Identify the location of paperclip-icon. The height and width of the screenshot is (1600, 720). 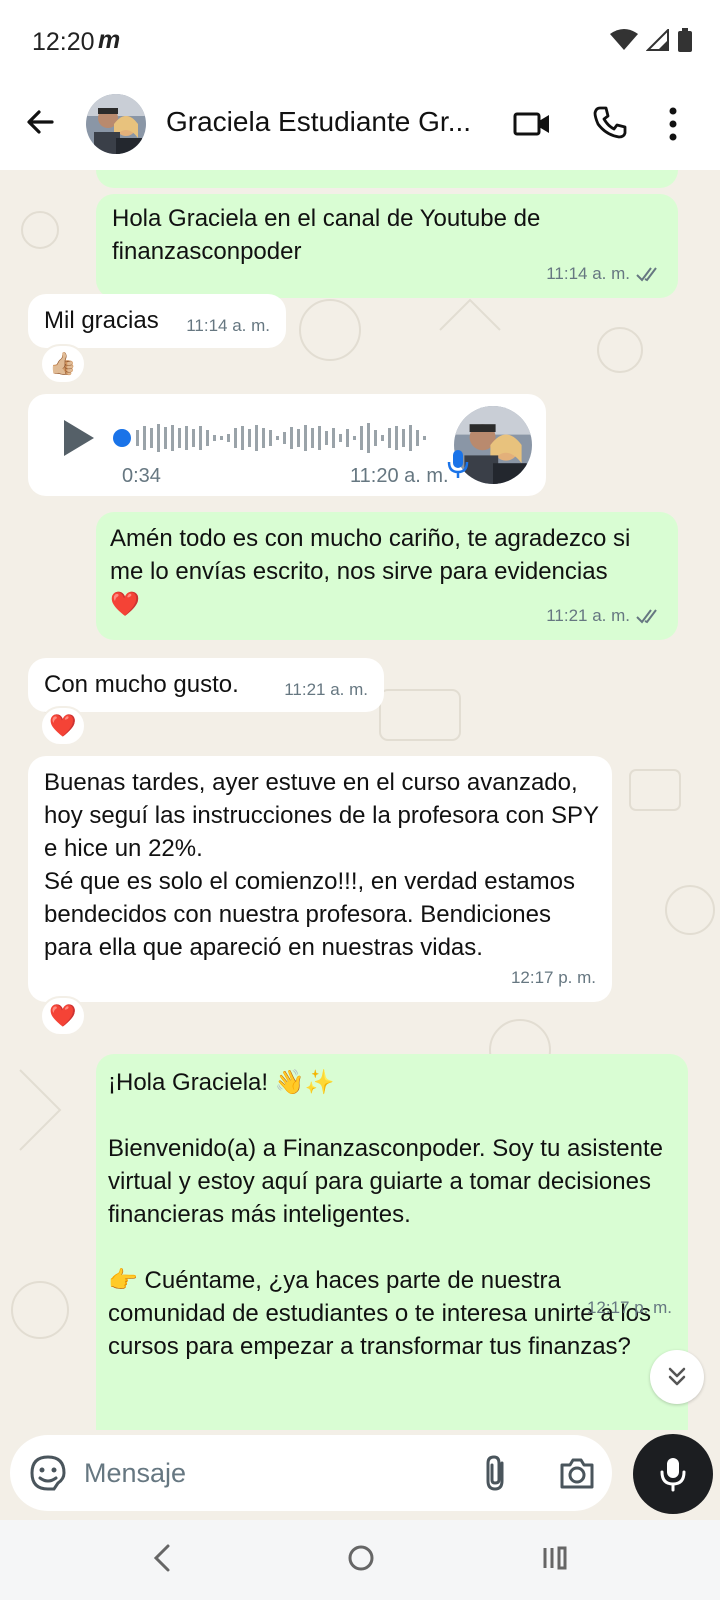
(496, 1473).